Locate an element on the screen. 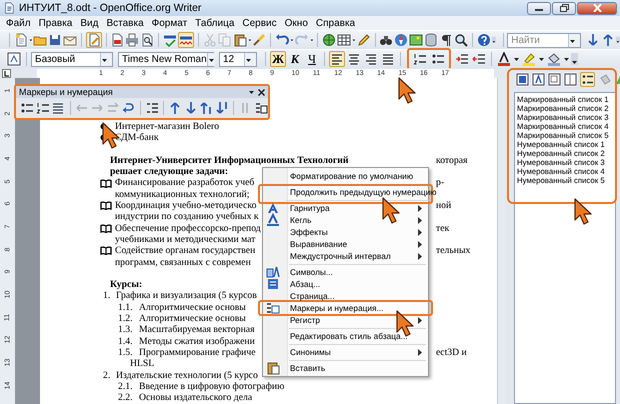  menu-item: Сервис is located at coordinates (259, 23).